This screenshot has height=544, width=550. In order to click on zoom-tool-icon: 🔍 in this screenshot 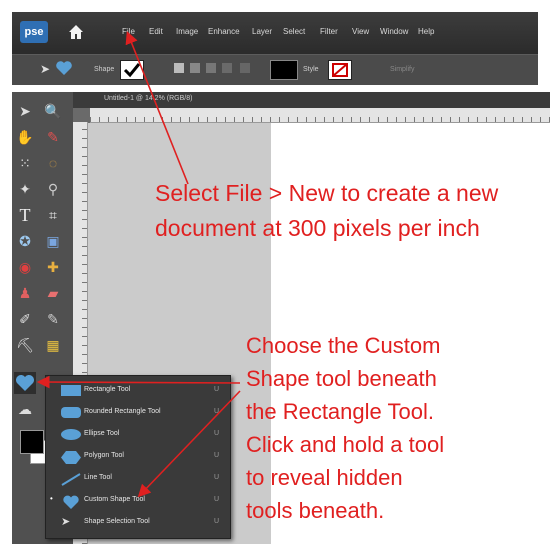, I will do `click(53, 111)`.